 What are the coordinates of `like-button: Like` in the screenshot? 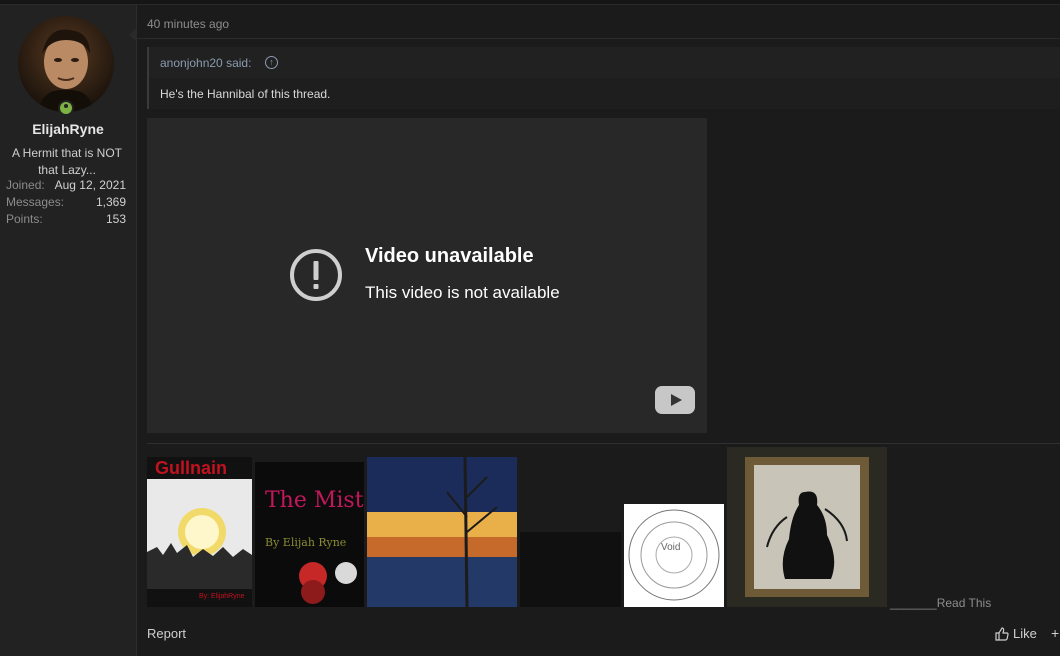 It's located at (1016, 633).